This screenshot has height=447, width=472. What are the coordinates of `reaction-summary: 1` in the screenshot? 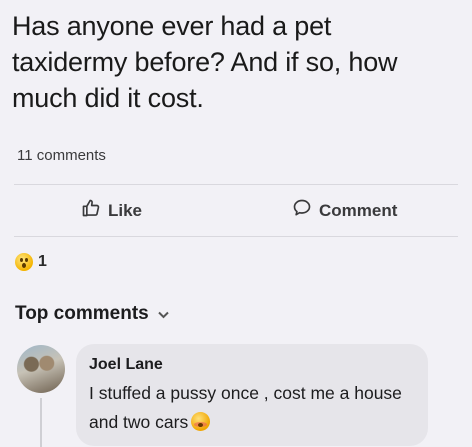 It's located at (31, 262).